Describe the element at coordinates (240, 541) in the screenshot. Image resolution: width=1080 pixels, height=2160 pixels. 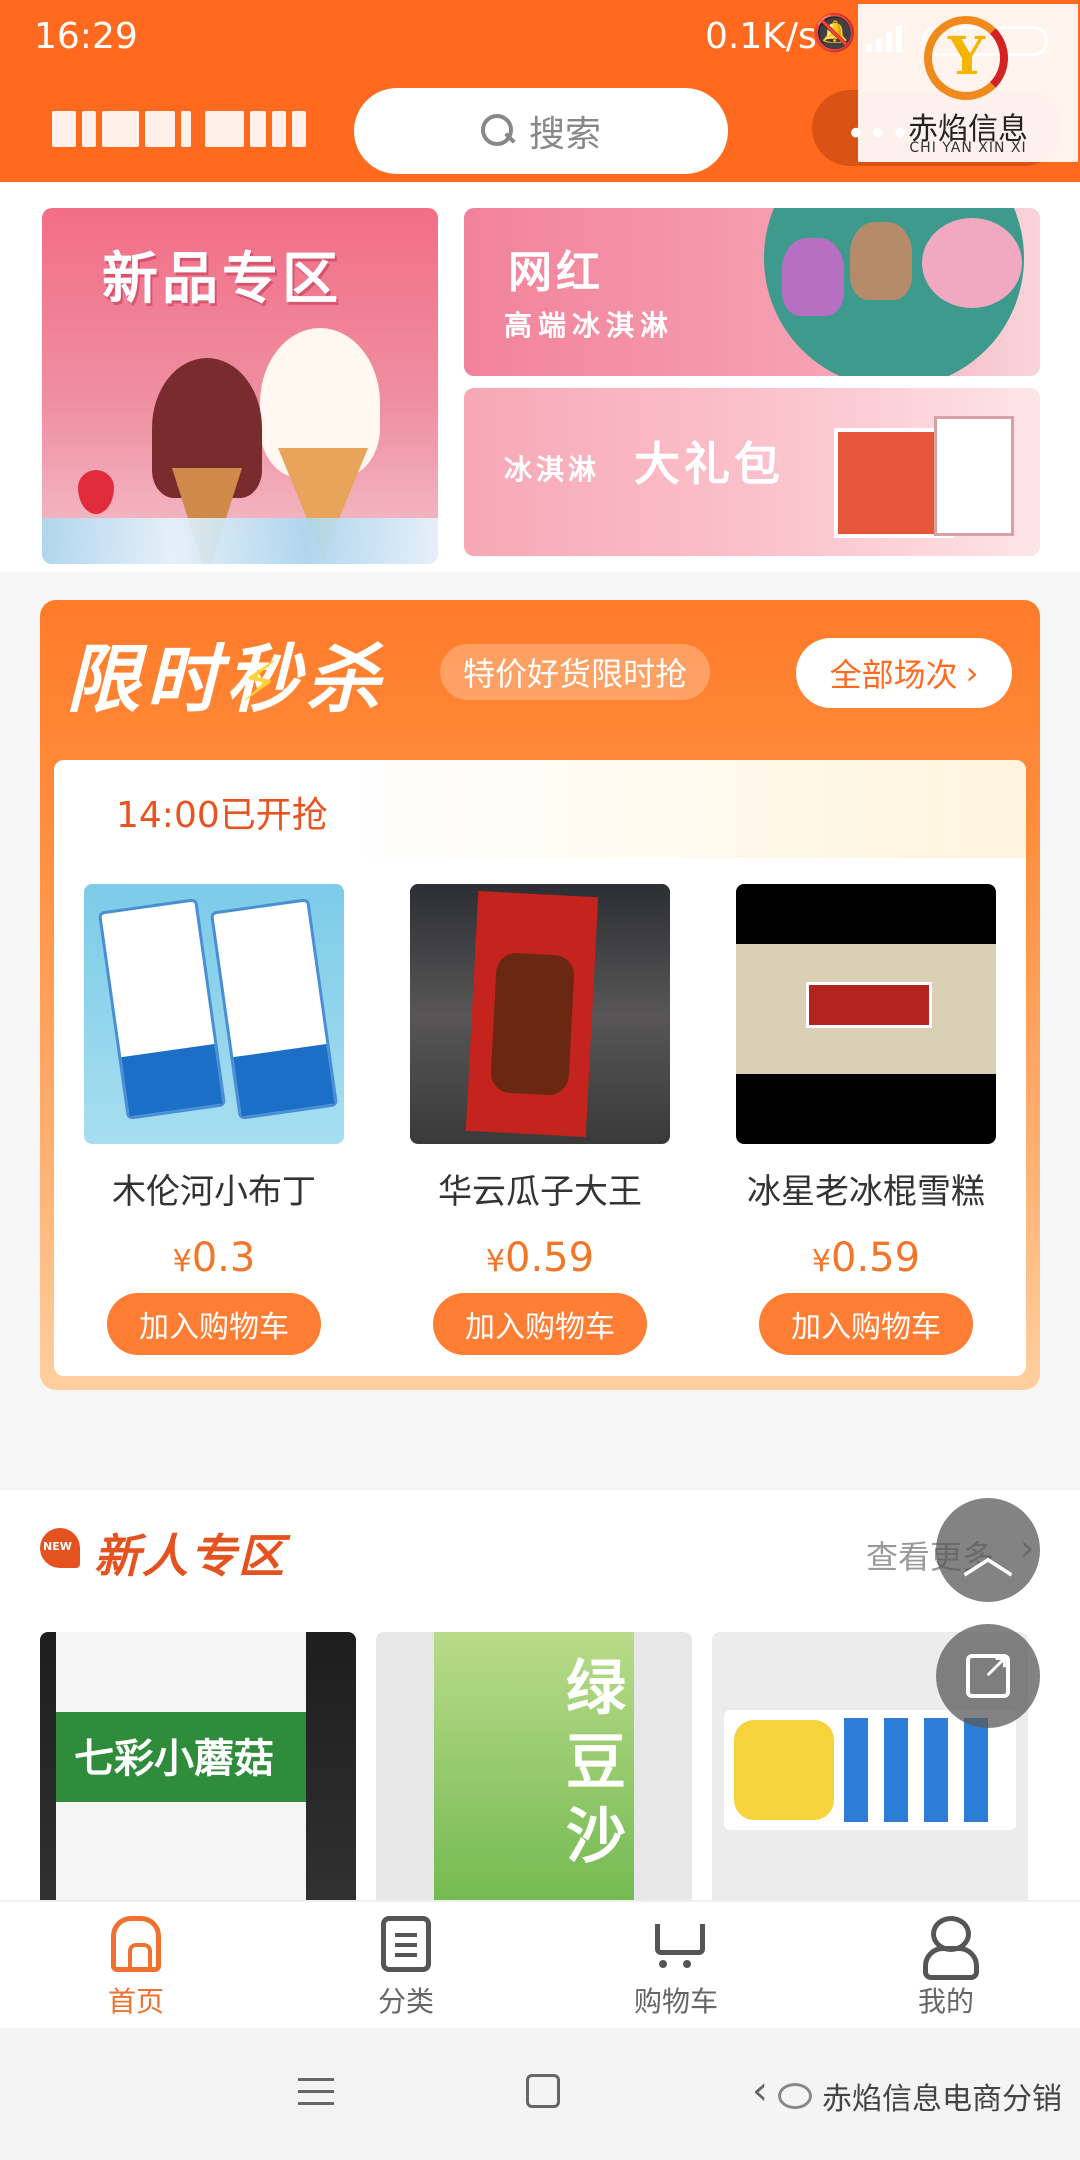
I see `ice-cubes-image` at that location.